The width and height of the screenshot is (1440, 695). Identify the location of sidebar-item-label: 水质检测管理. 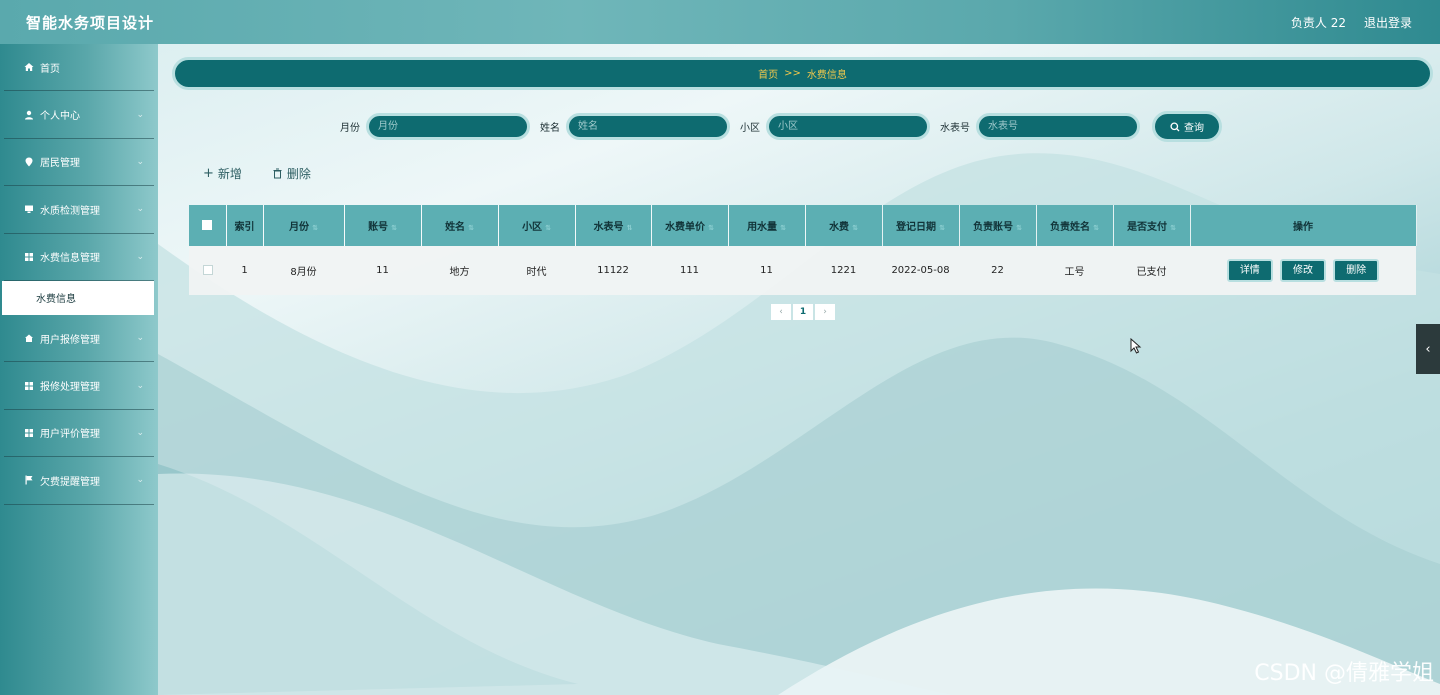
(70, 211).